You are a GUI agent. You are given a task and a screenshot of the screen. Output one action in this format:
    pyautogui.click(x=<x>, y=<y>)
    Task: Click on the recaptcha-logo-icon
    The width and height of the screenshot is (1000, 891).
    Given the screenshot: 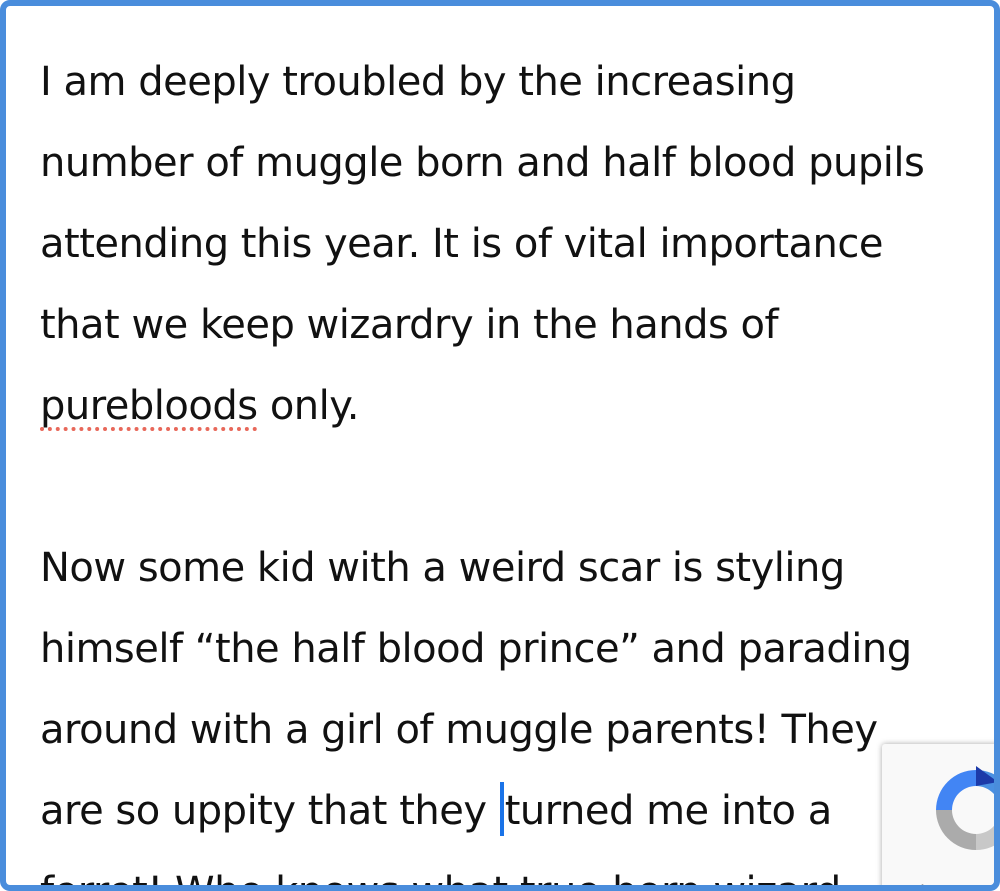 What is the action you would take?
    pyautogui.click(x=965, y=808)
    